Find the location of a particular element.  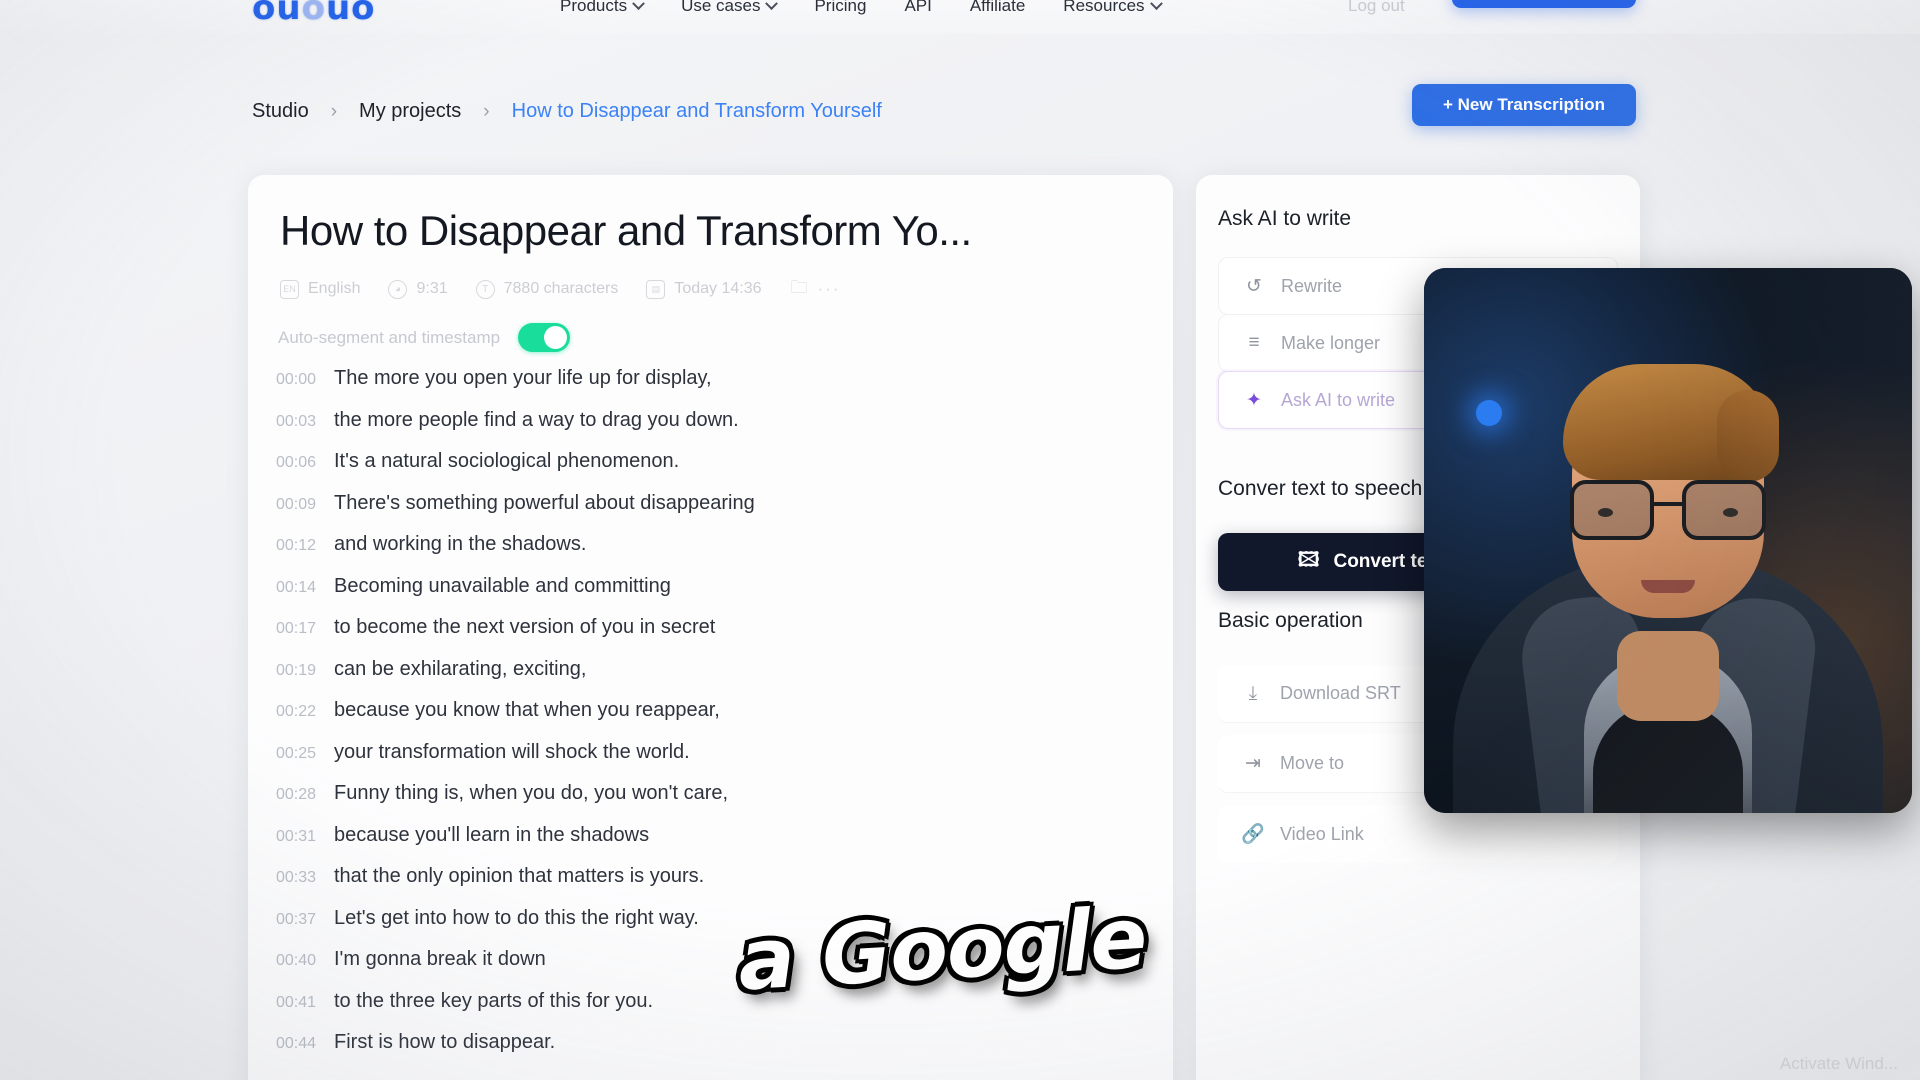

brand-logo-mid: o is located at coordinates (313, 14).